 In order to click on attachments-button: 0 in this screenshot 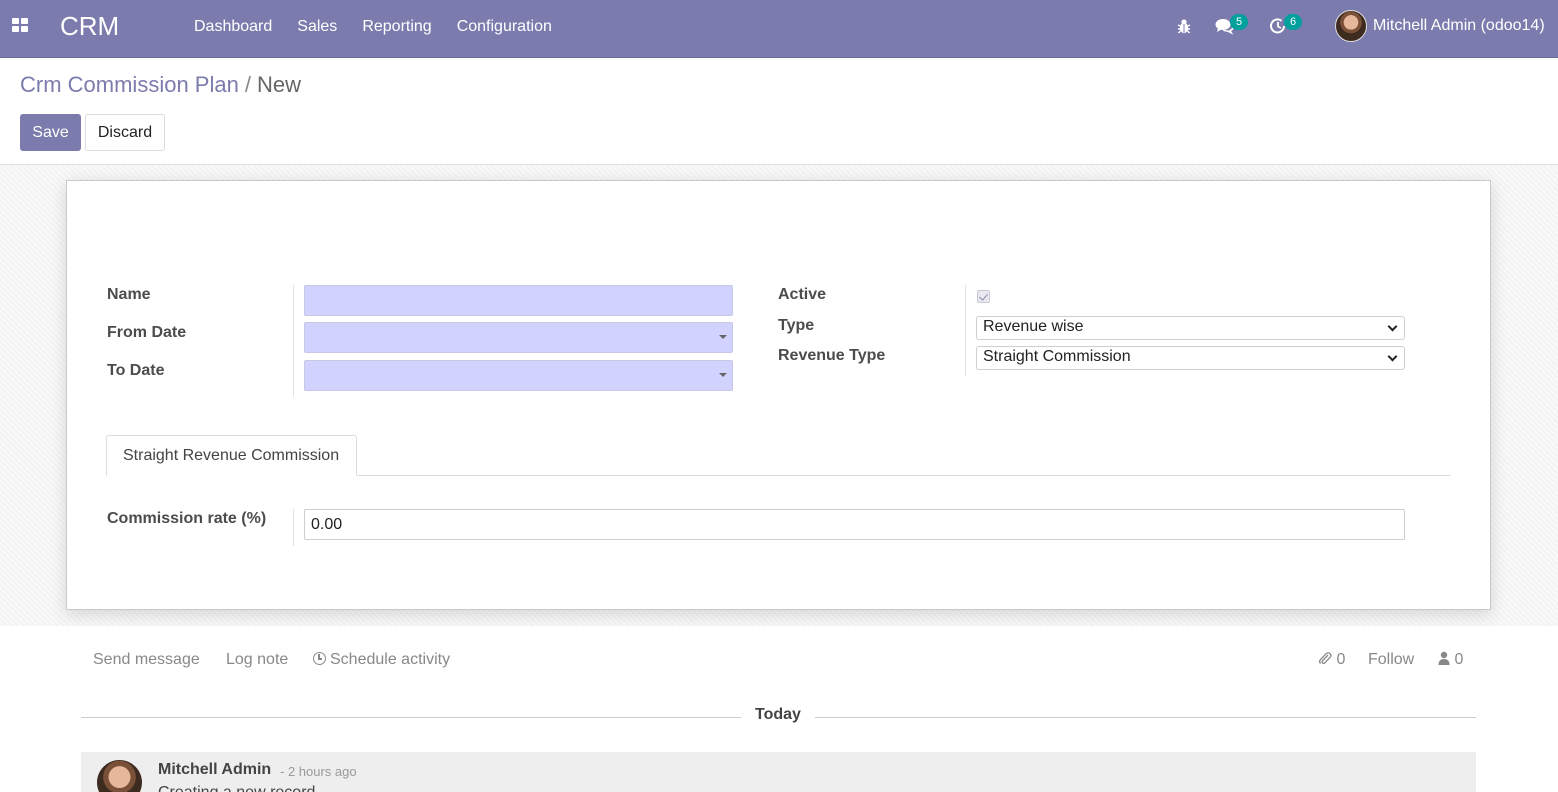, I will do `click(1331, 660)`.